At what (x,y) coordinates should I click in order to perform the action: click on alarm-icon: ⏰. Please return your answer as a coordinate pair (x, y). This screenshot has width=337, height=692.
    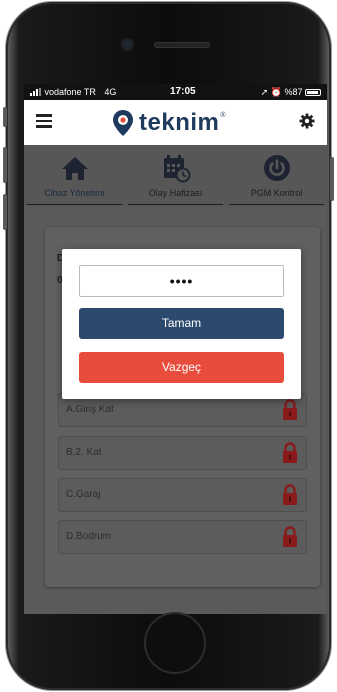
    Looking at the image, I should click on (276, 92).